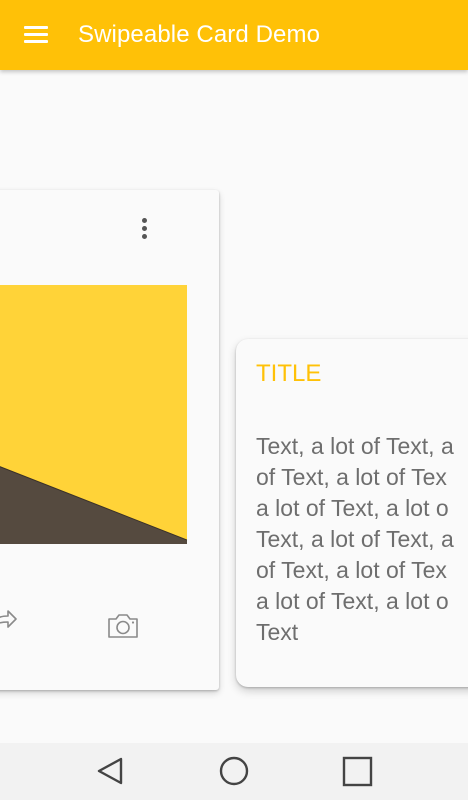  Describe the element at coordinates (358, 771) in the screenshot. I see `recents-square-icon` at that location.